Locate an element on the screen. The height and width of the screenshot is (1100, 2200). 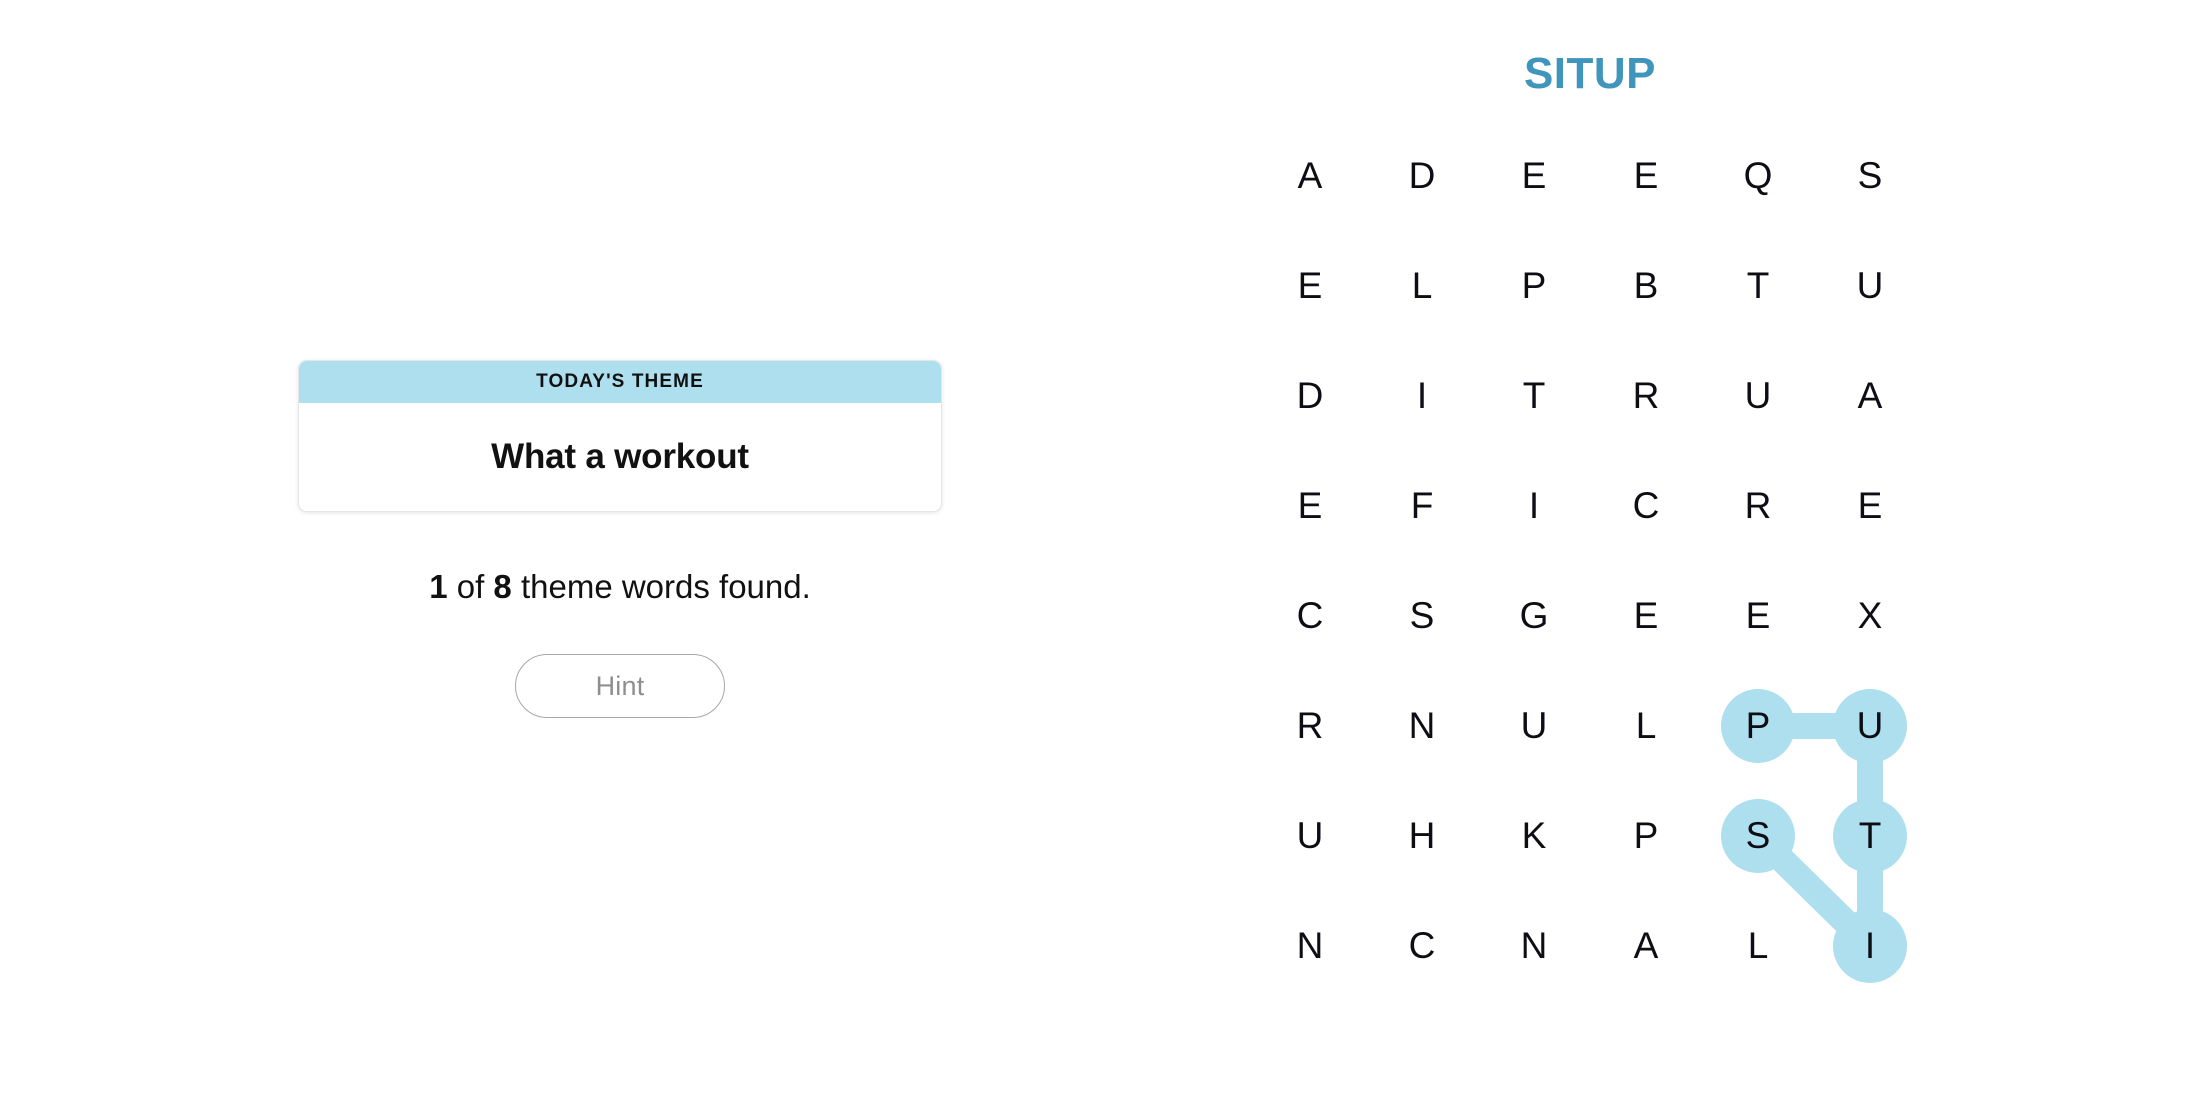
theme-card-header-label: TODAY'S THEME is located at coordinates (620, 381).